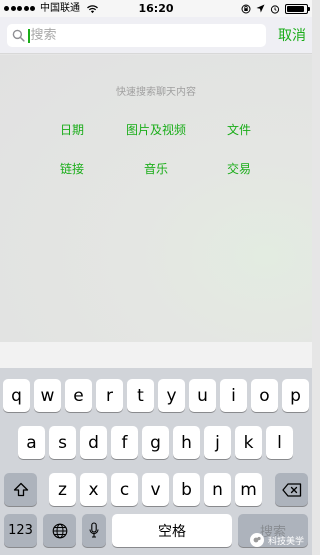 The width and height of the screenshot is (320, 555). Describe the element at coordinates (140, 395) in the screenshot. I see `key-t: t` at that location.